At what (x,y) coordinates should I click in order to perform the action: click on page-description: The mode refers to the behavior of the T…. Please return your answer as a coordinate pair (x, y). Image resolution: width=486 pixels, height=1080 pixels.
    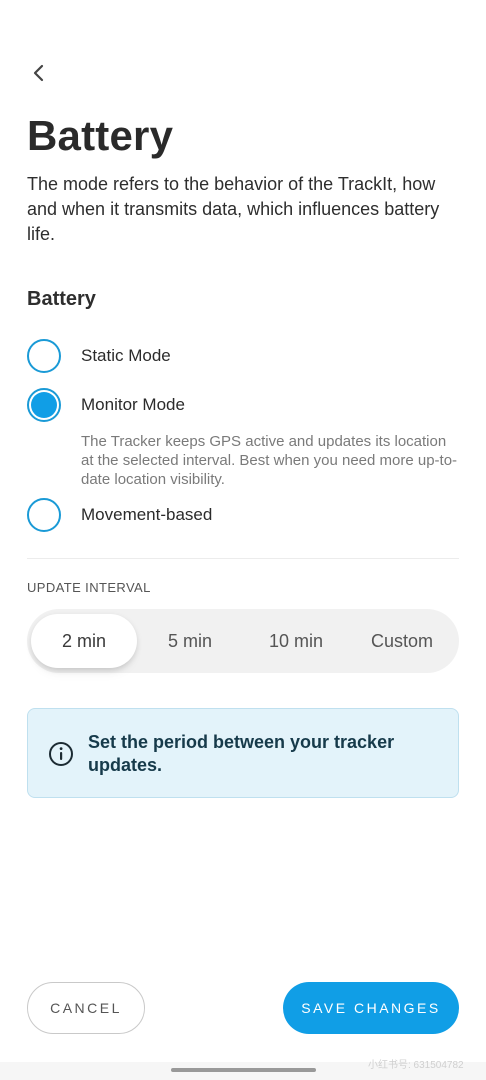
    Looking at the image, I should click on (233, 209).